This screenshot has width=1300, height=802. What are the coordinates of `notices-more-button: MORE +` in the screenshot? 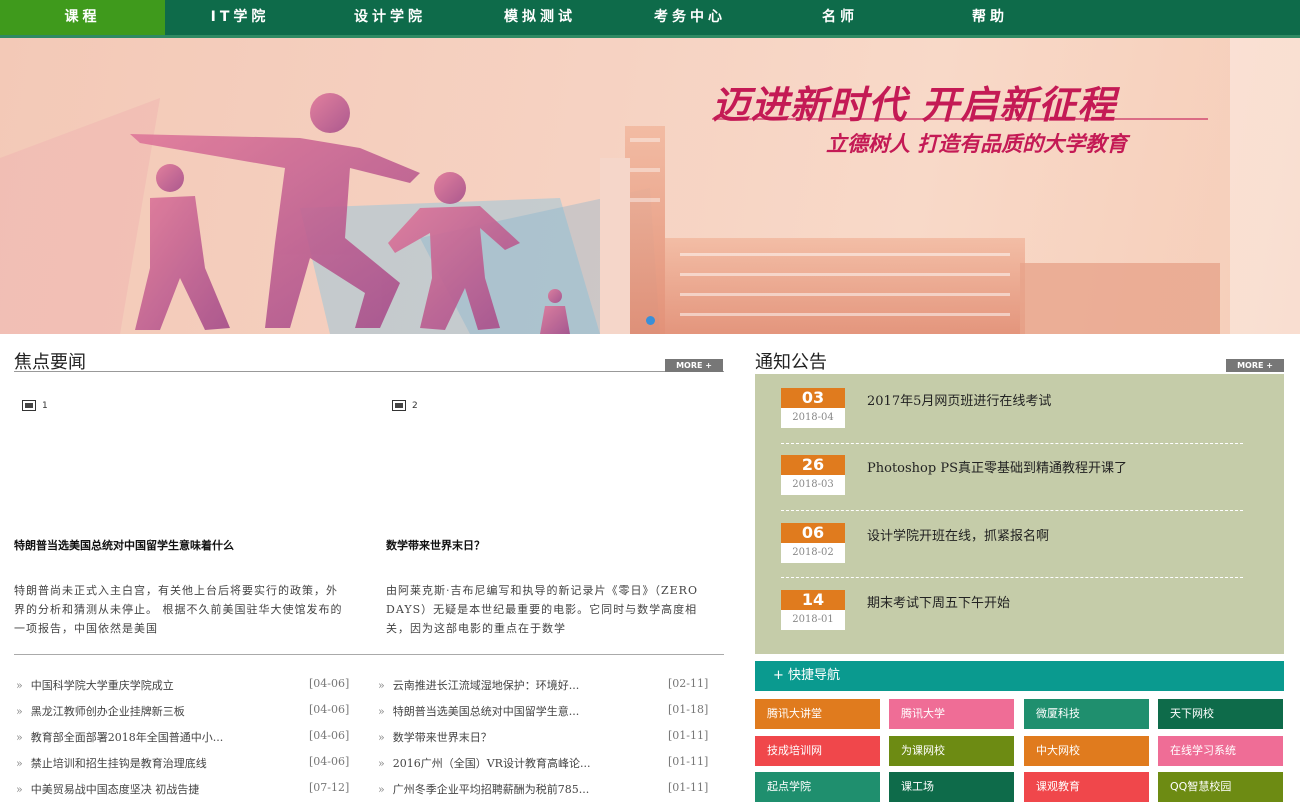 It's located at (1255, 365).